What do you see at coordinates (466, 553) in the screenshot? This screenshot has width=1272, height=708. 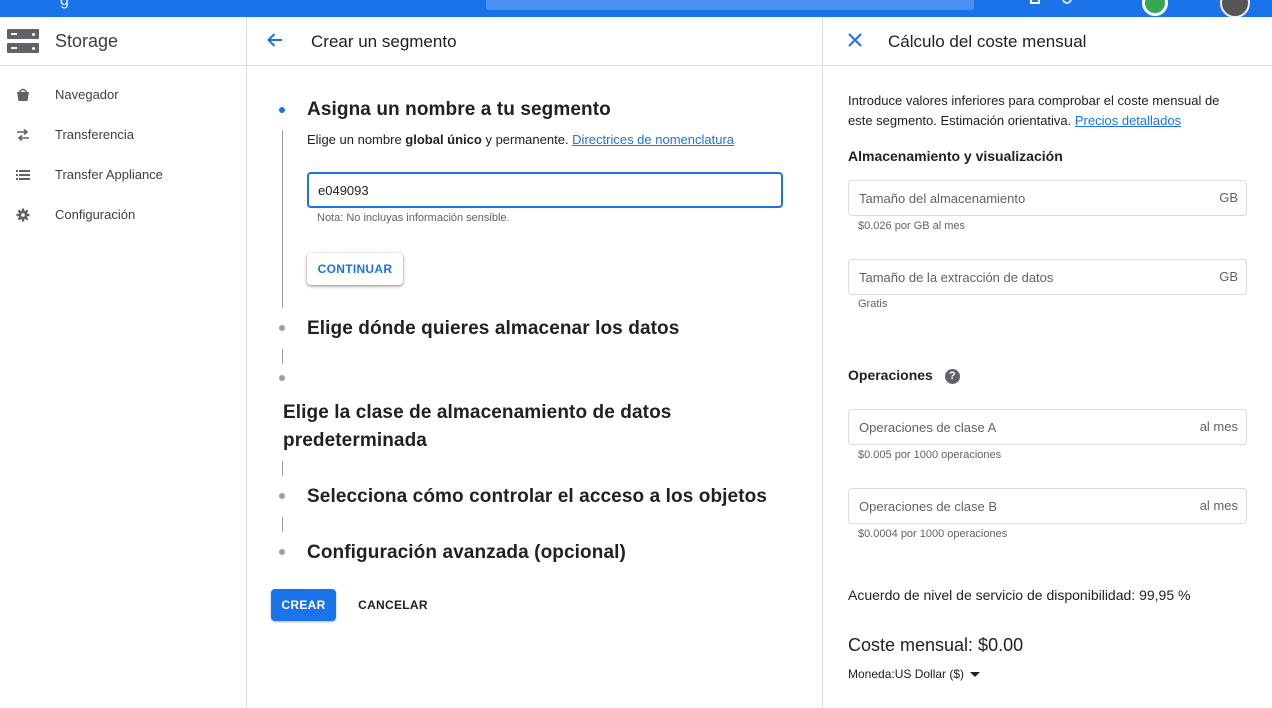 I see `step-title: Configuración avanzada (opcional)` at bounding box center [466, 553].